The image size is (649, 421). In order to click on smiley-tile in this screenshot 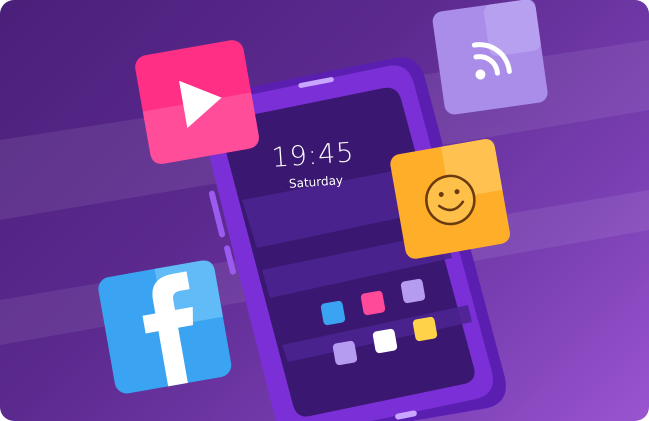, I will do `click(450, 199)`.